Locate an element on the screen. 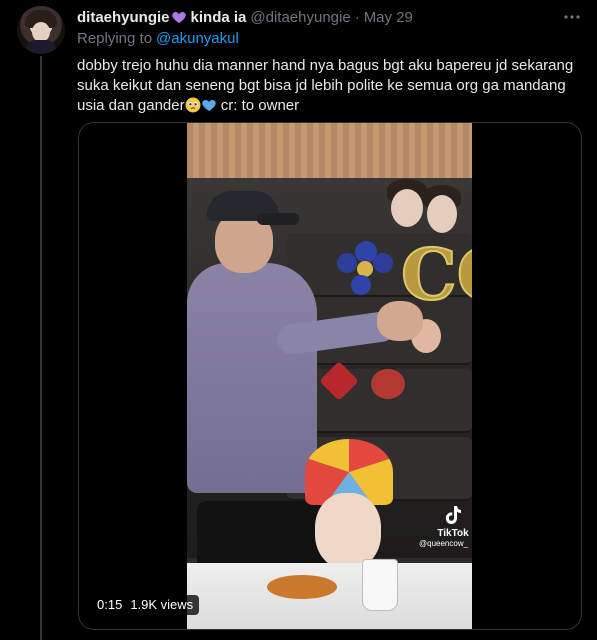 This screenshot has width=597, height=640. tiktok-watermark: TikTok is located at coordinates (452, 522).